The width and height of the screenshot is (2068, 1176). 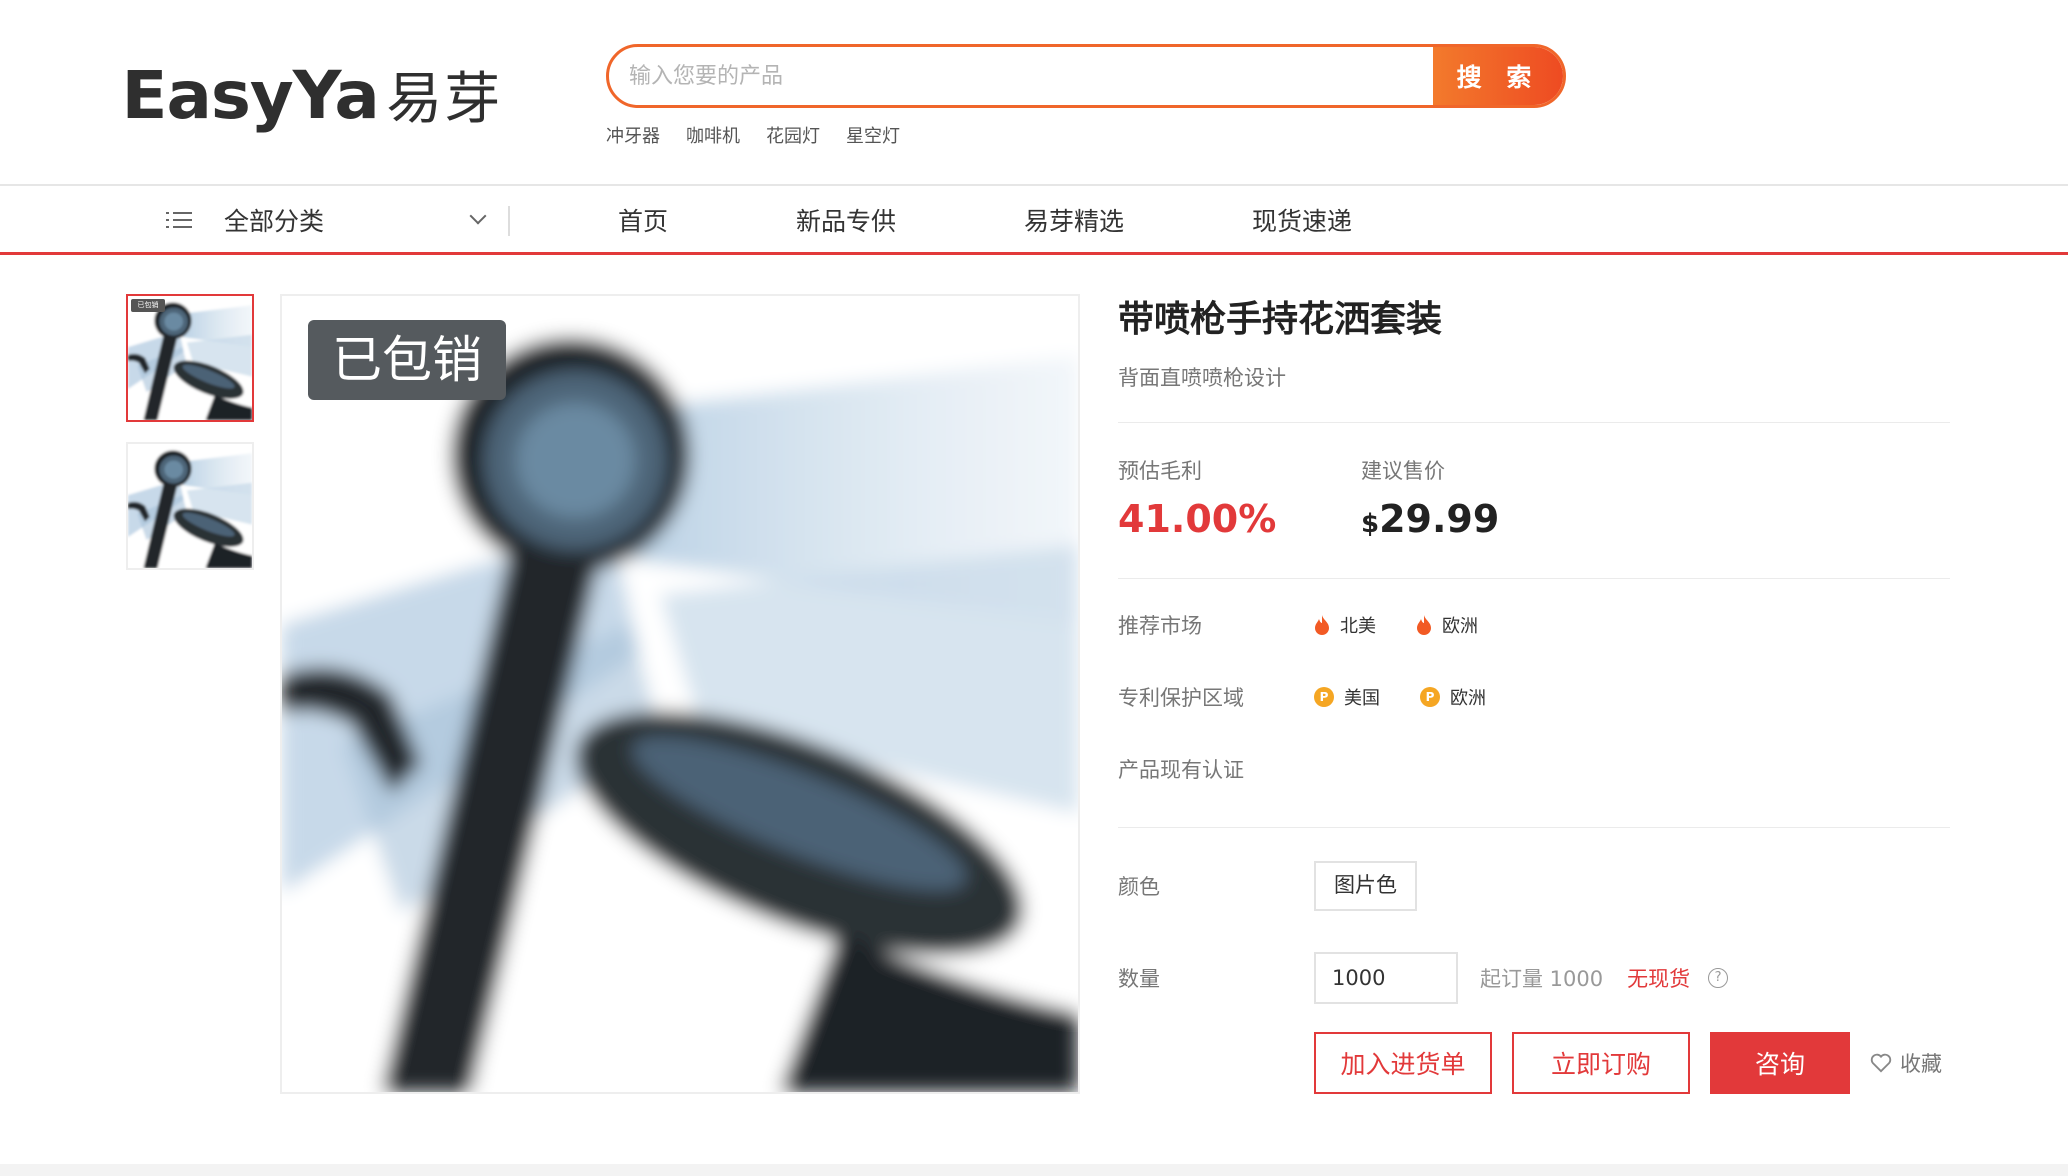 I want to click on price-section: 预估毛利 41.00% 建议售价 $29.99, so click(x=1534, y=500).